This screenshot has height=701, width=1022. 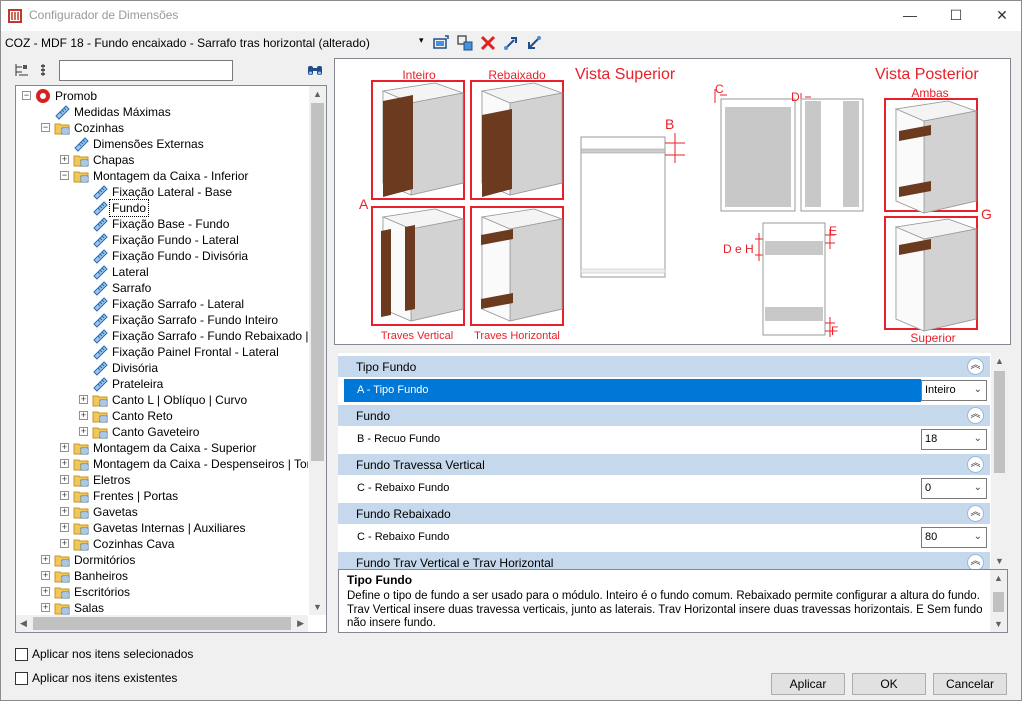 I want to click on tree-item: Fixação Sarrafo - Fundo Rebaixado | Tra, so click(x=162, y=336).